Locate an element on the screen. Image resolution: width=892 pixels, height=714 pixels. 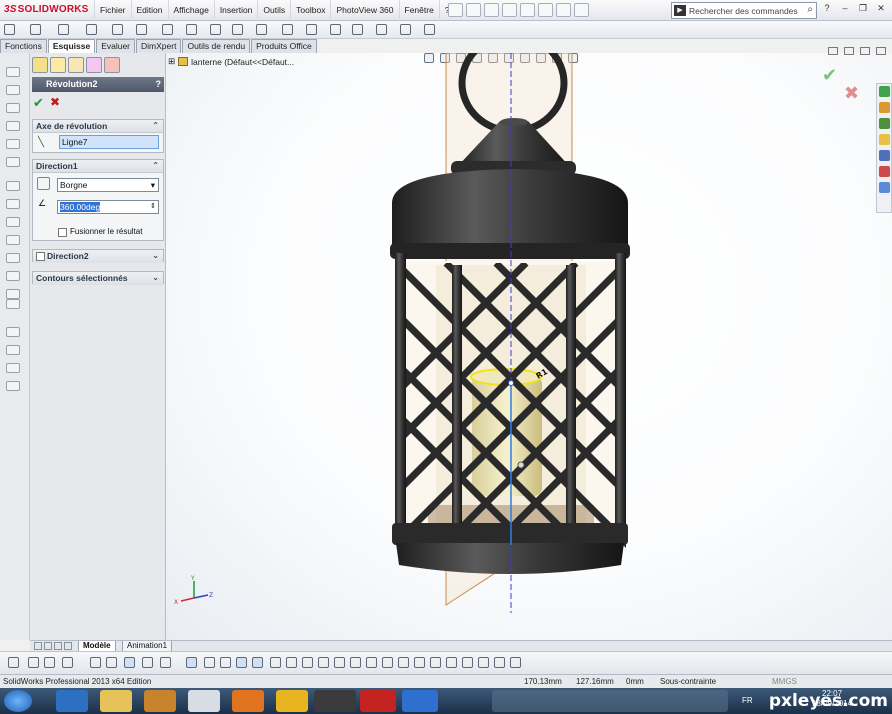
menu-item: Toolbox is located at coordinates (310, 10).